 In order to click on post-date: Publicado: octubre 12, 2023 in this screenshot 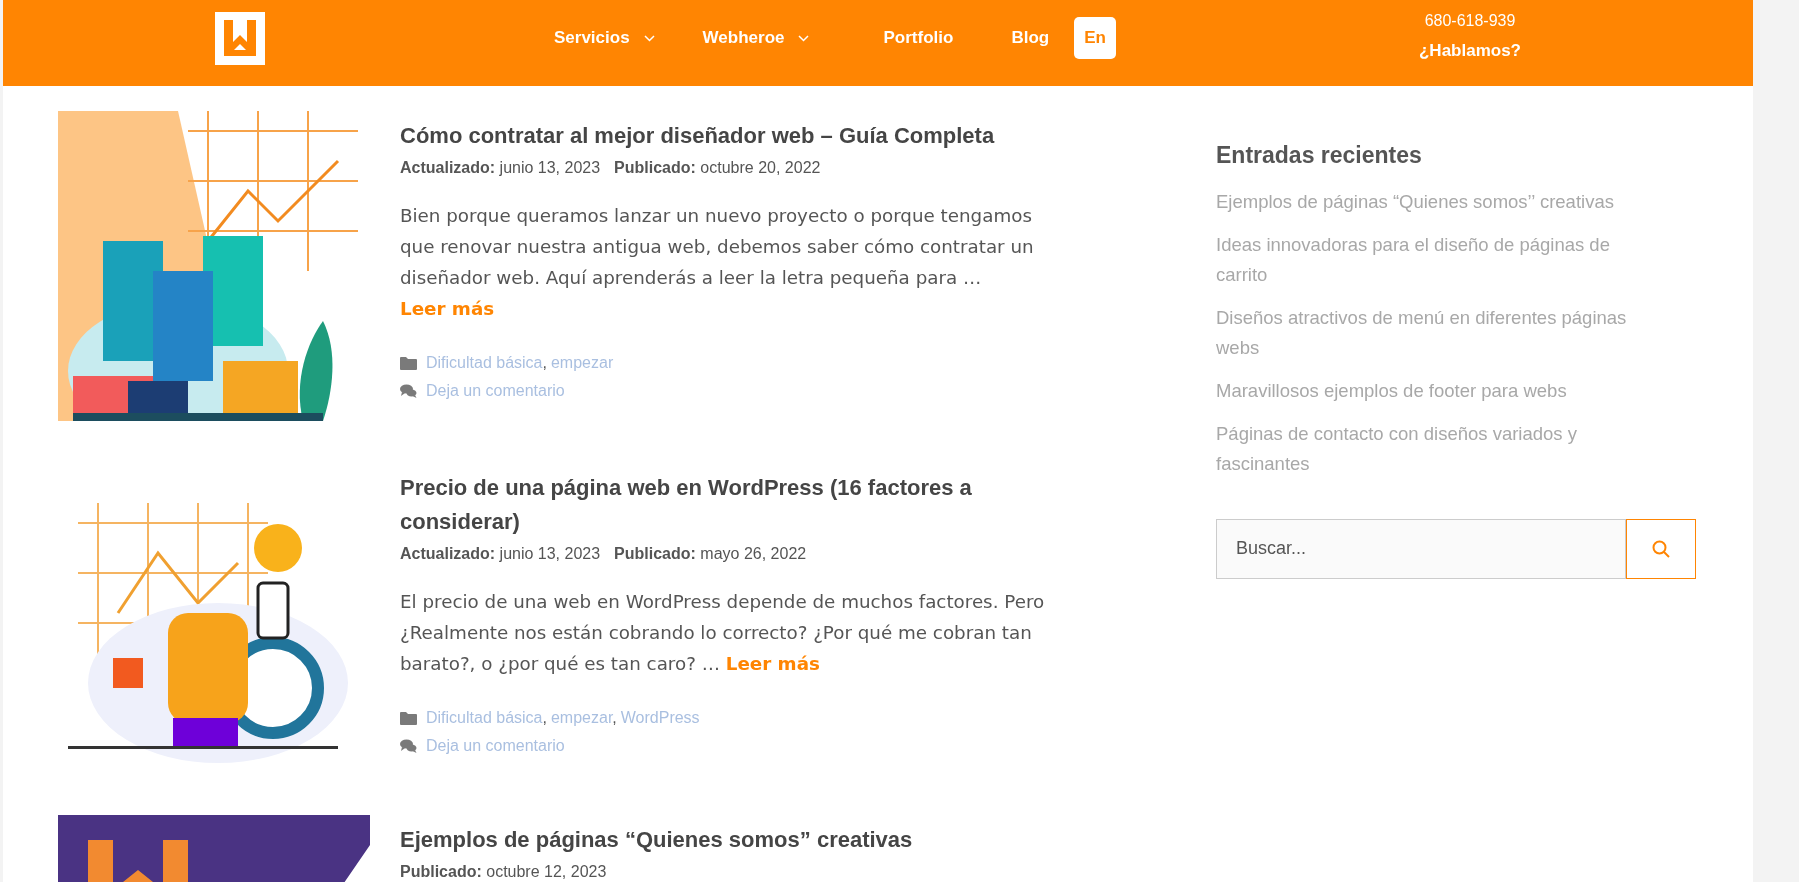, I will do `click(503, 872)`.